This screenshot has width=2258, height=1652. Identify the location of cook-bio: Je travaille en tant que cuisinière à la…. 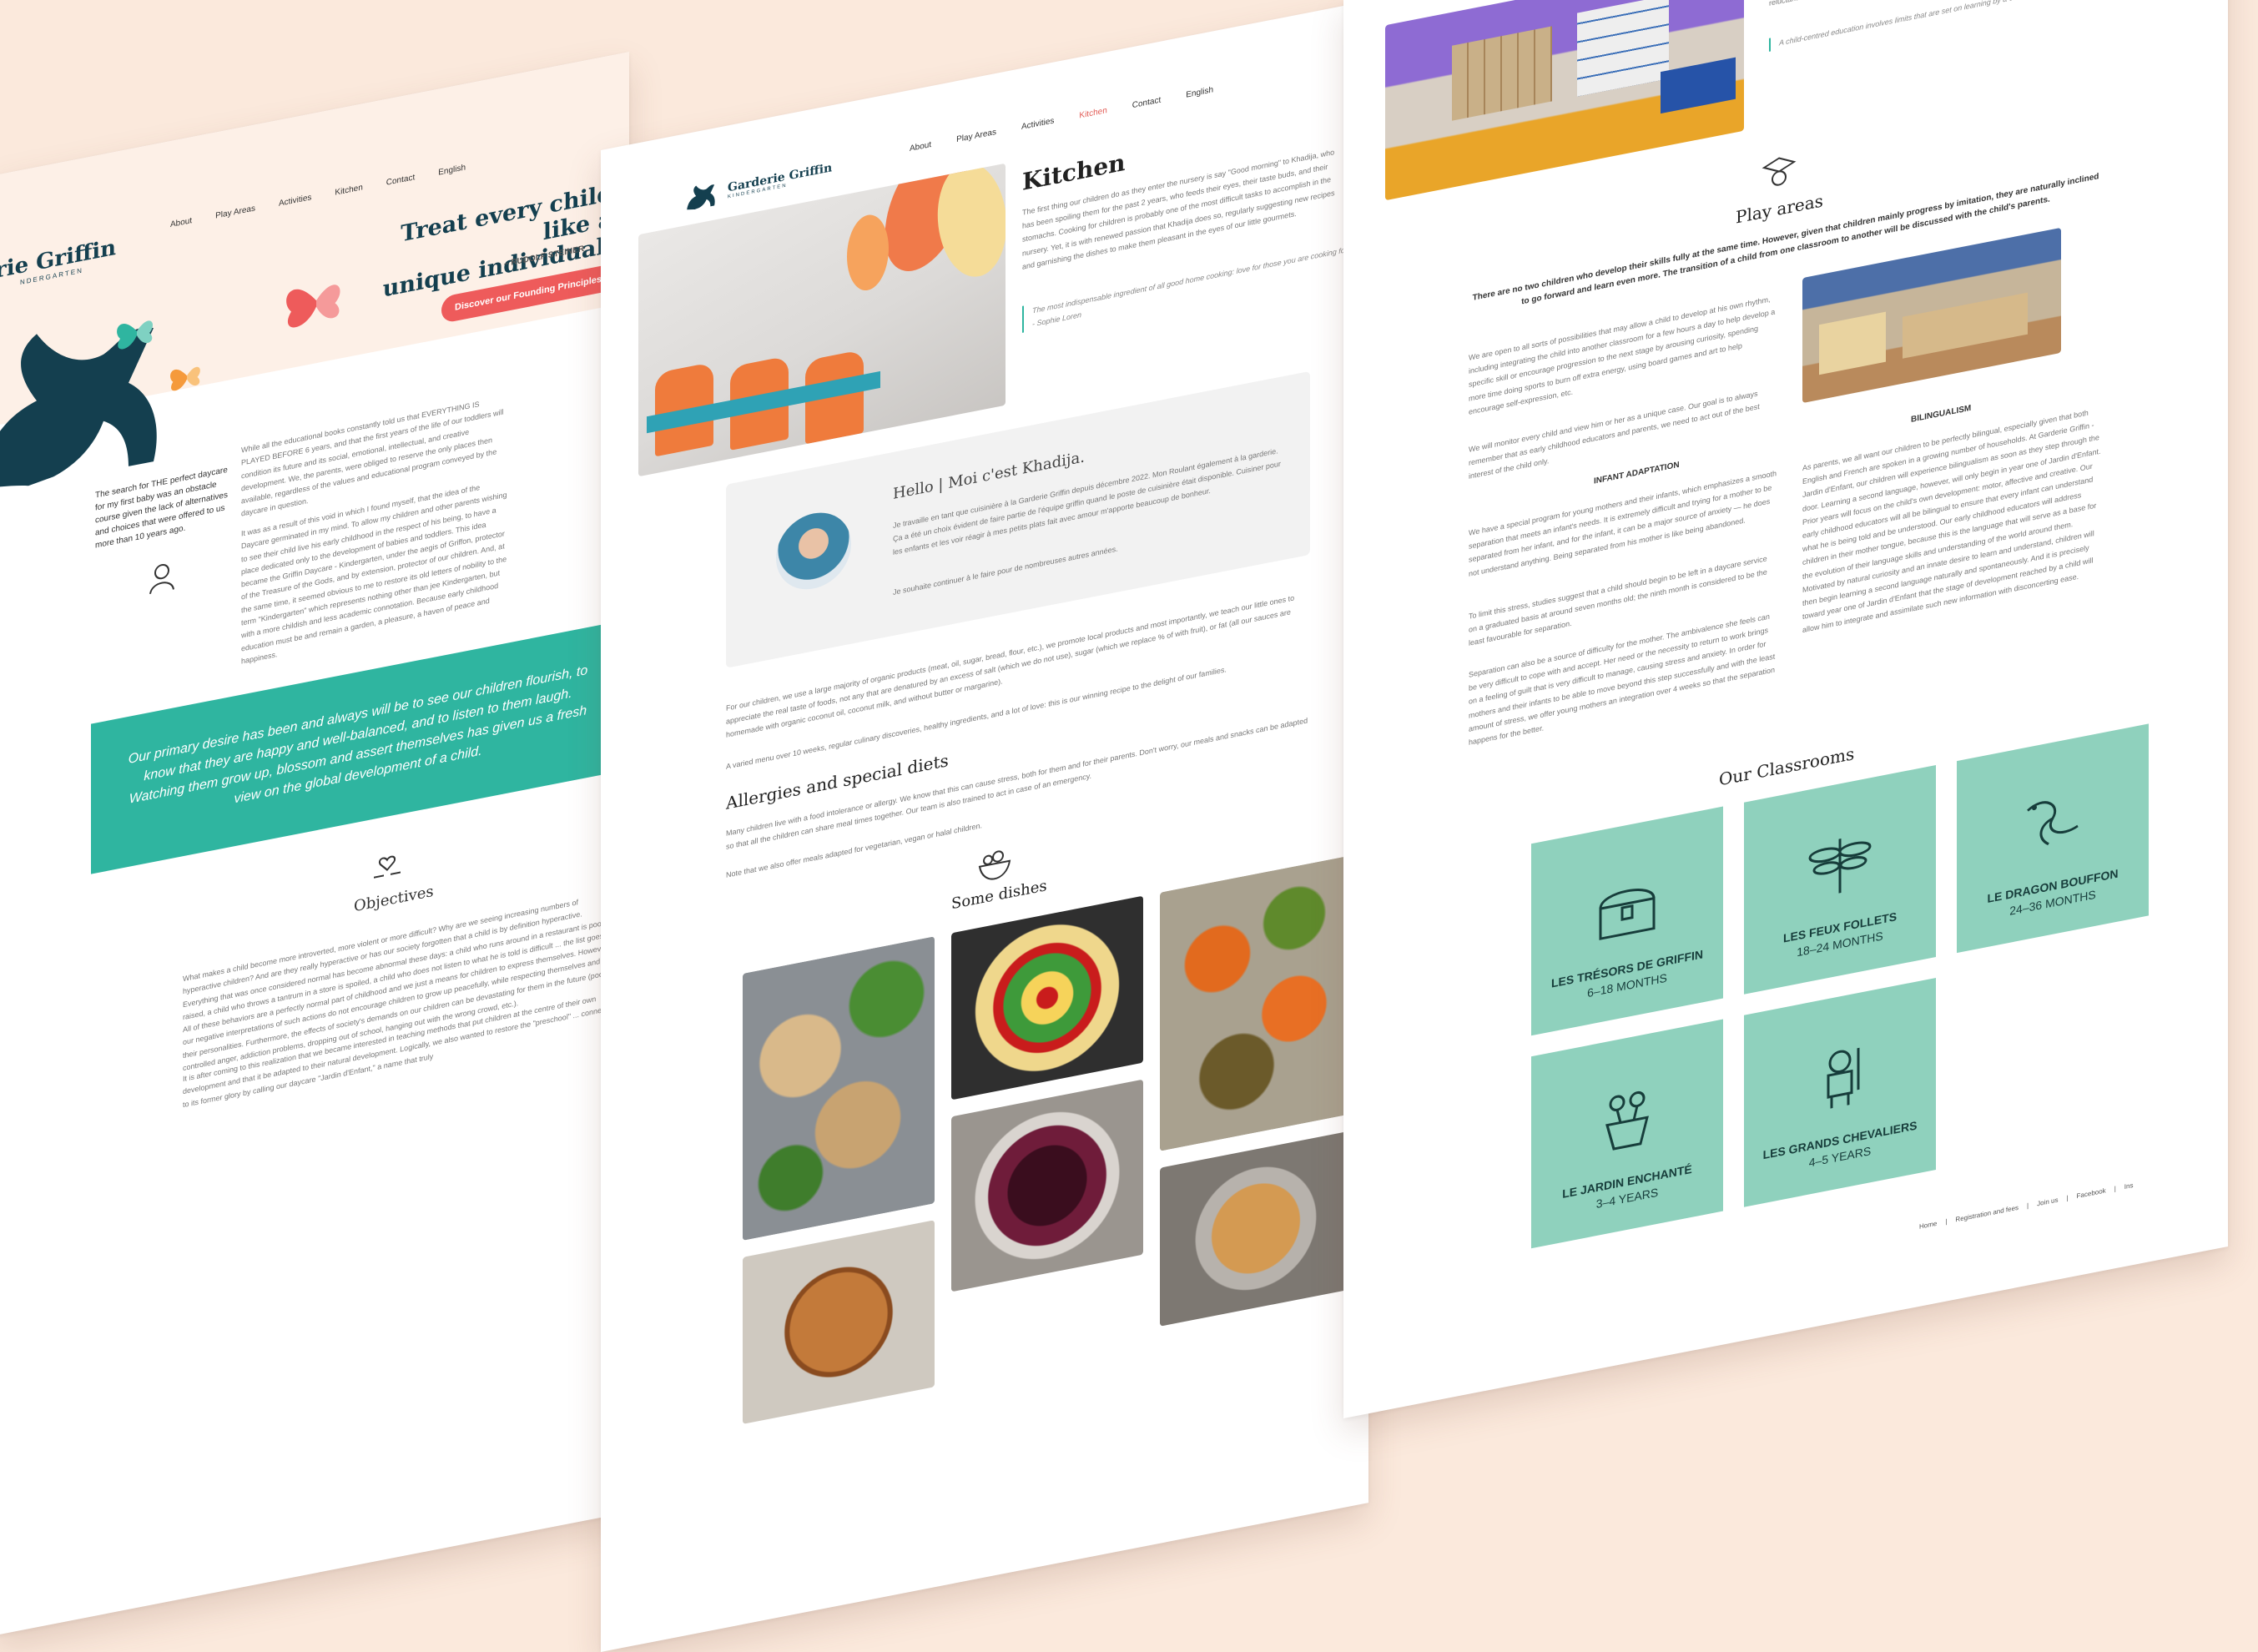
(1087, 501).